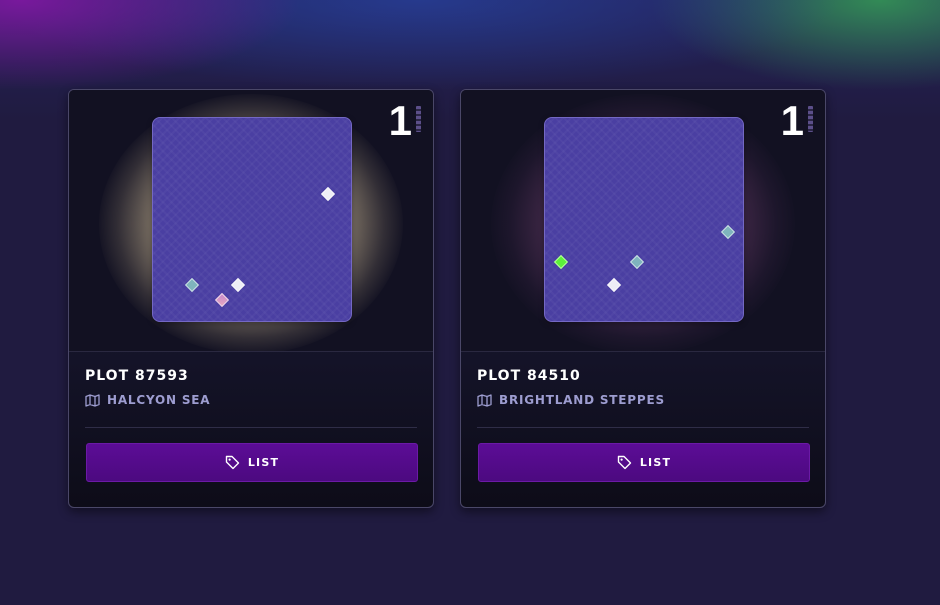 This screenshot has height=605, width=940. What do you see at coordinates (582, 400) in the screenshot?
I see `region-label: BRIGHTLAND STEPPES` at bounding box center [582, 400].